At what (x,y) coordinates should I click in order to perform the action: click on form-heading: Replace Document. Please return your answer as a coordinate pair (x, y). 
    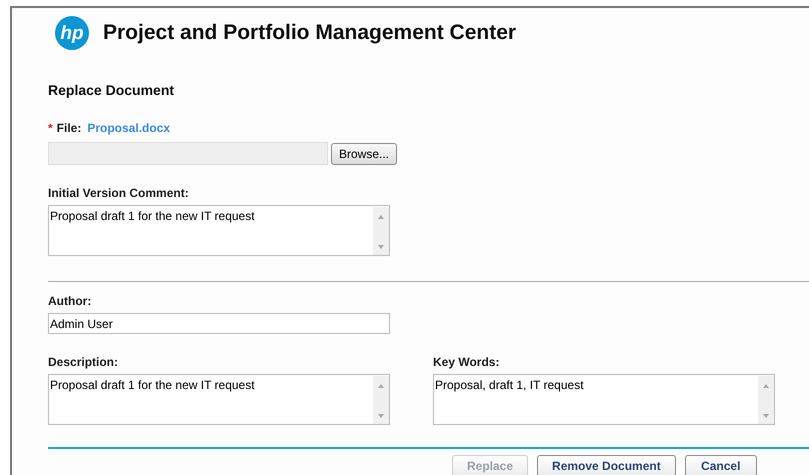
    Looking at the image, I should click on (111, 90).